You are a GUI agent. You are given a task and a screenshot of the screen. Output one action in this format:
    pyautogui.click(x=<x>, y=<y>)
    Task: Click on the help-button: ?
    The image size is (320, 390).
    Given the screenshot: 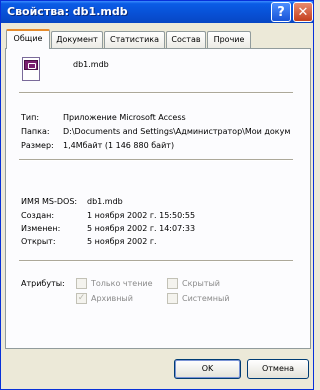 What is the action you would take?
    pyautogui.click(x=281, y=12)
    